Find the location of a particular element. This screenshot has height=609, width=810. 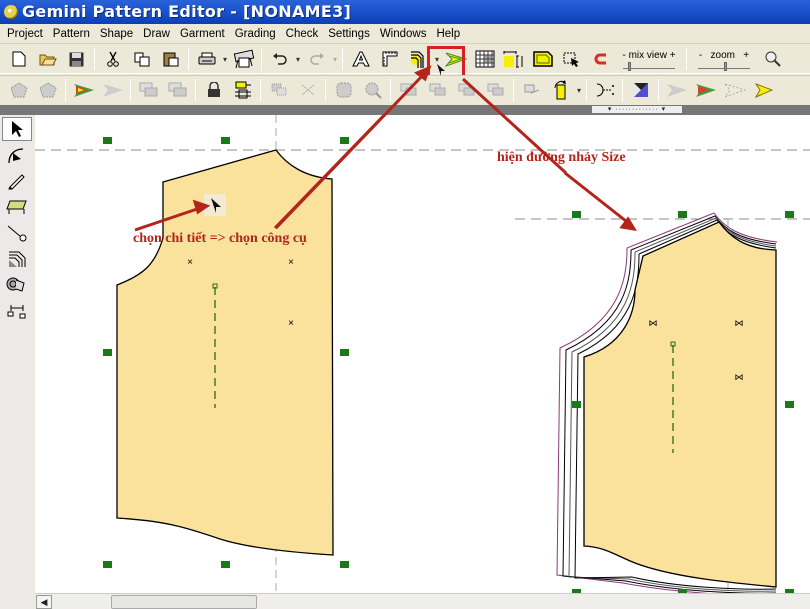

menu-help: Help is located at coordinates (448, 33).